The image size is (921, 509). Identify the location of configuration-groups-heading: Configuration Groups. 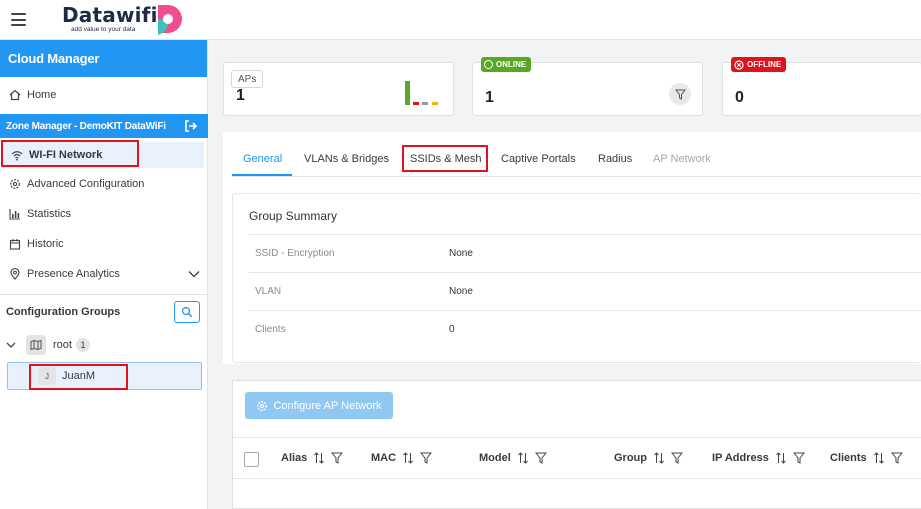
(63, 312).